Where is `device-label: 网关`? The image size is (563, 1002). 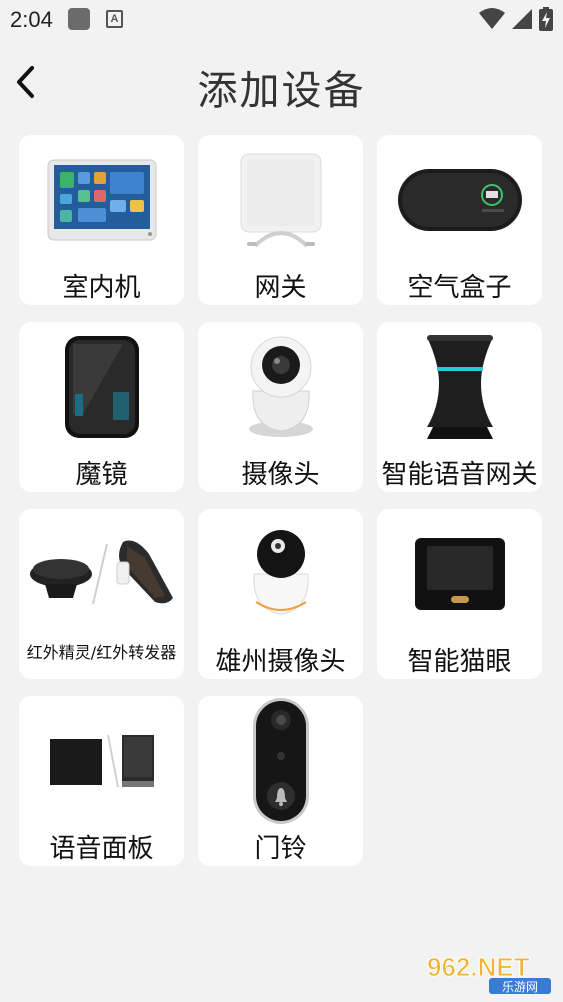 device-label: 网关 is located at coordinates (280, 288).